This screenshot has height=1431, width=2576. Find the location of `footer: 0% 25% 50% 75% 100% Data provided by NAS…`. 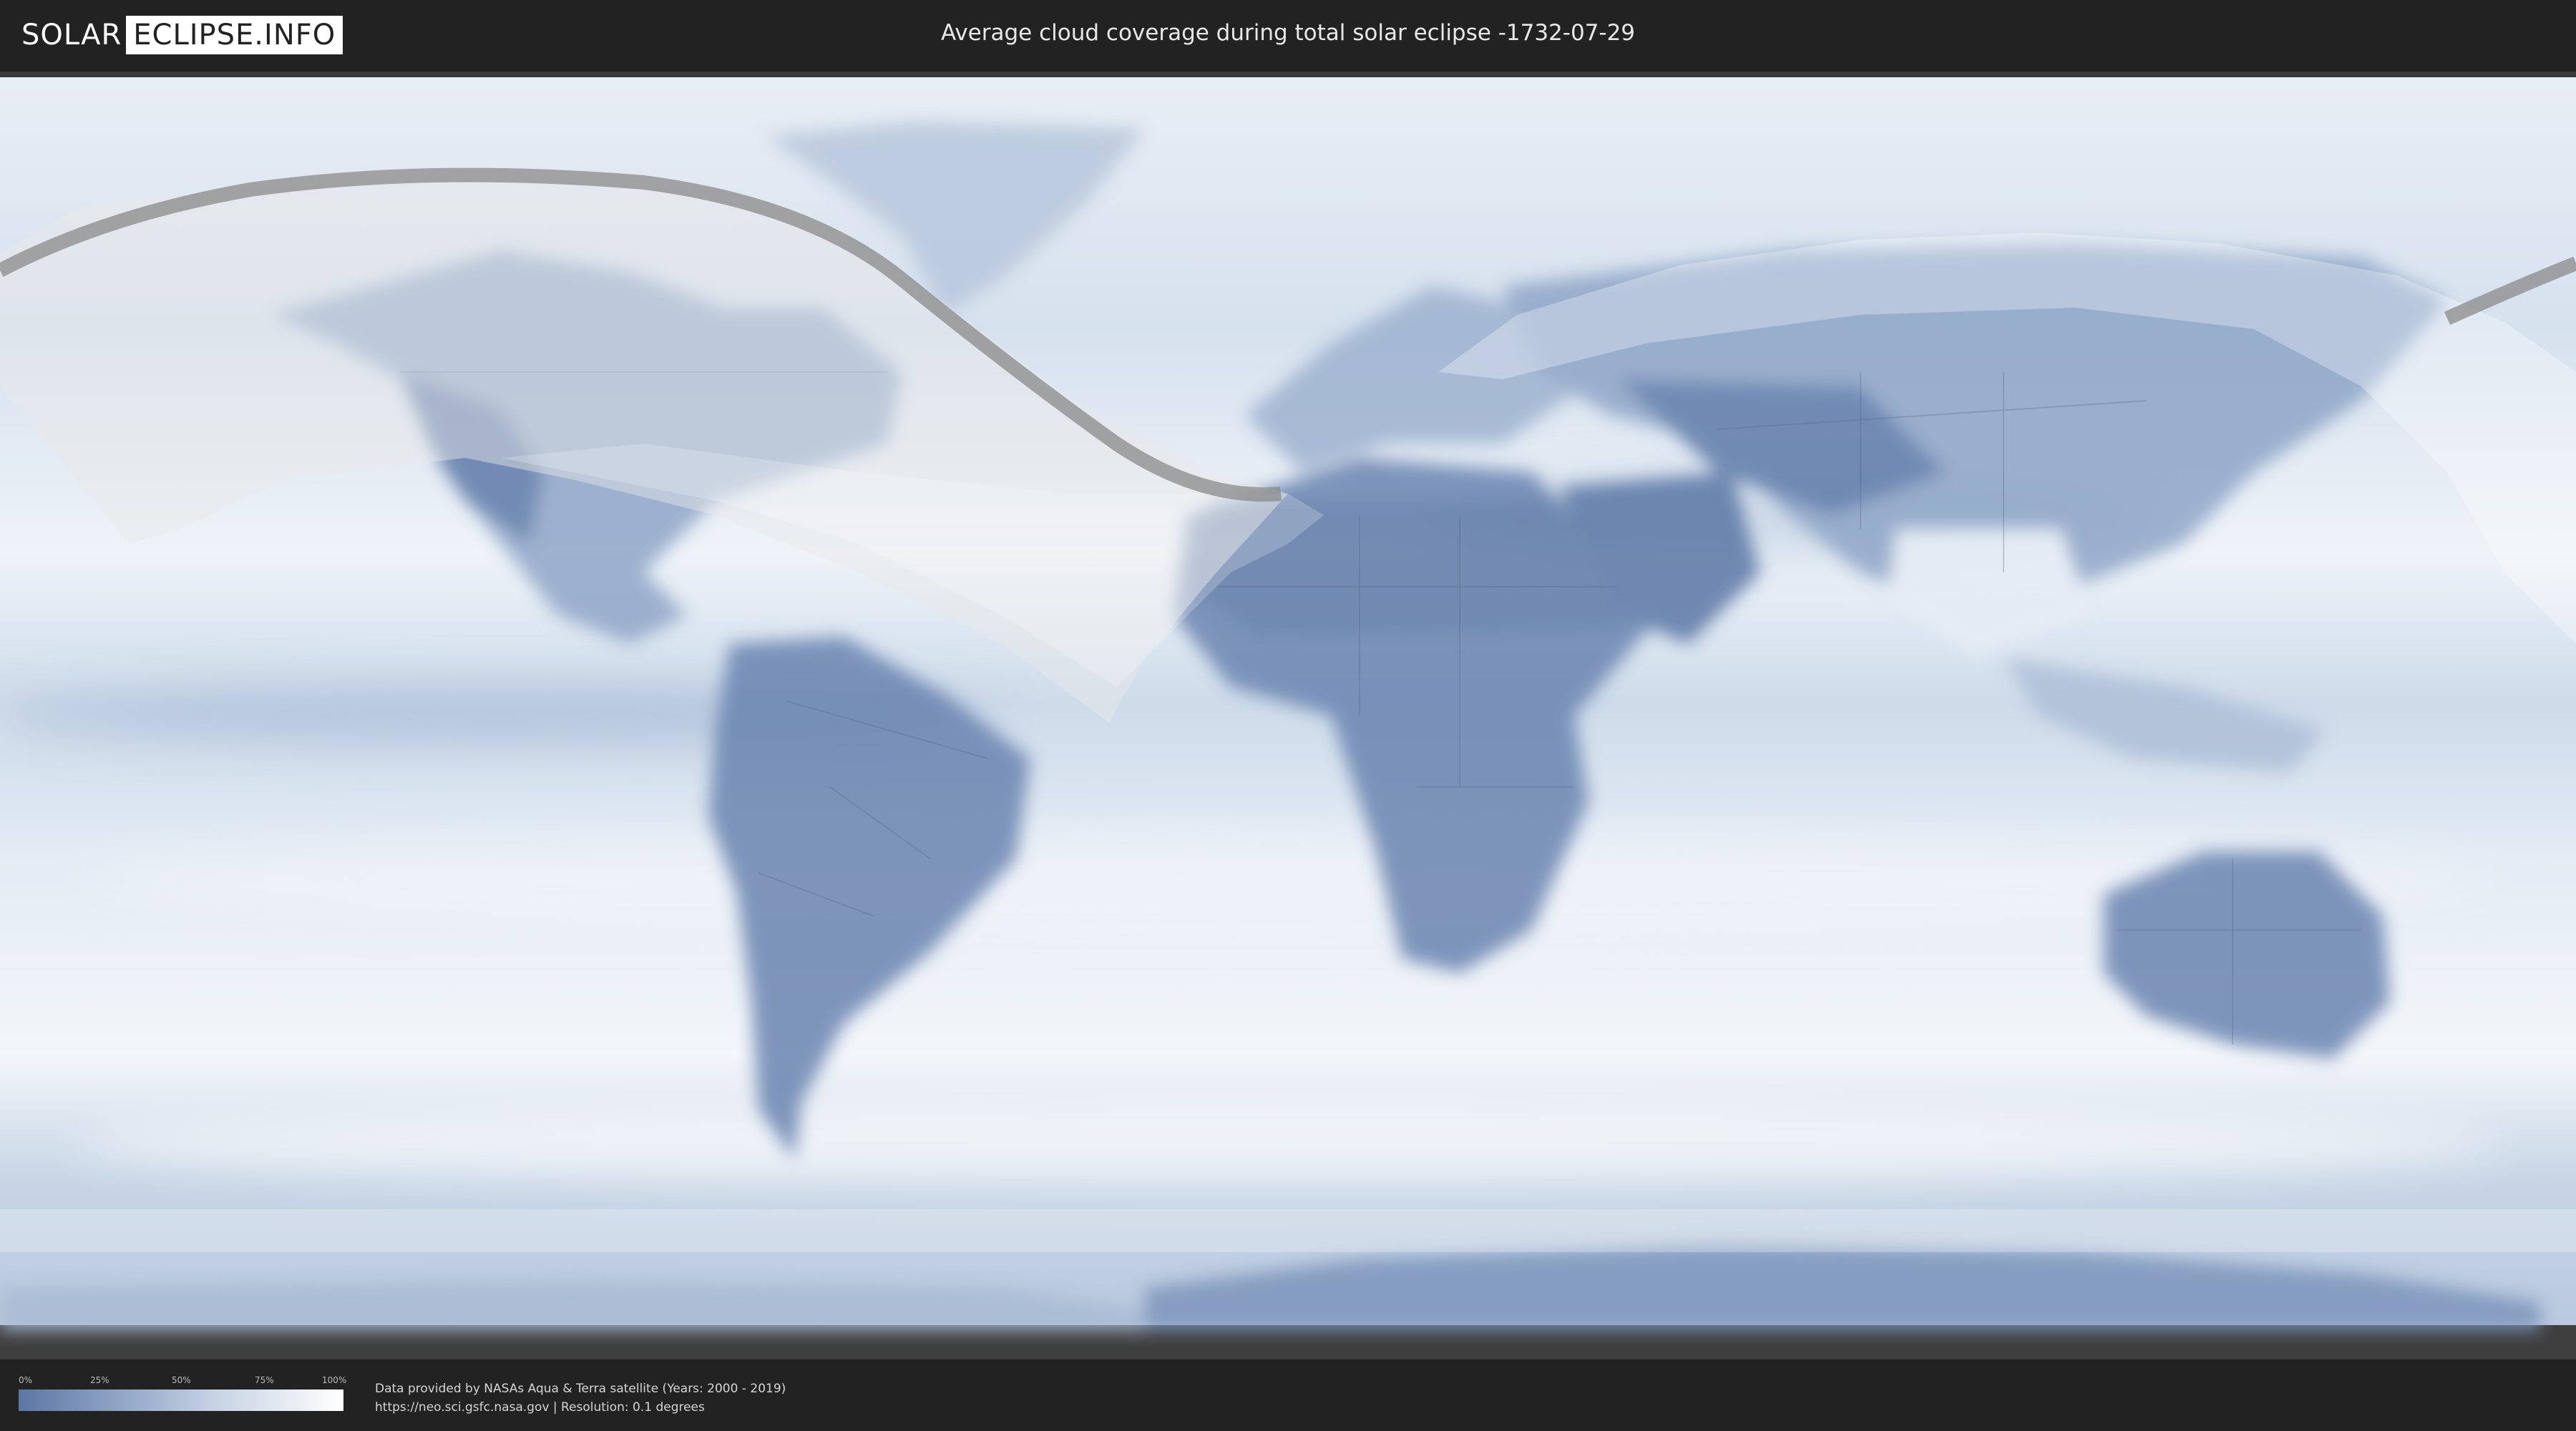

footer: 0% 25% 50% 75% 100% Data provided by NAS… is located at coordinates (1288, 1395).